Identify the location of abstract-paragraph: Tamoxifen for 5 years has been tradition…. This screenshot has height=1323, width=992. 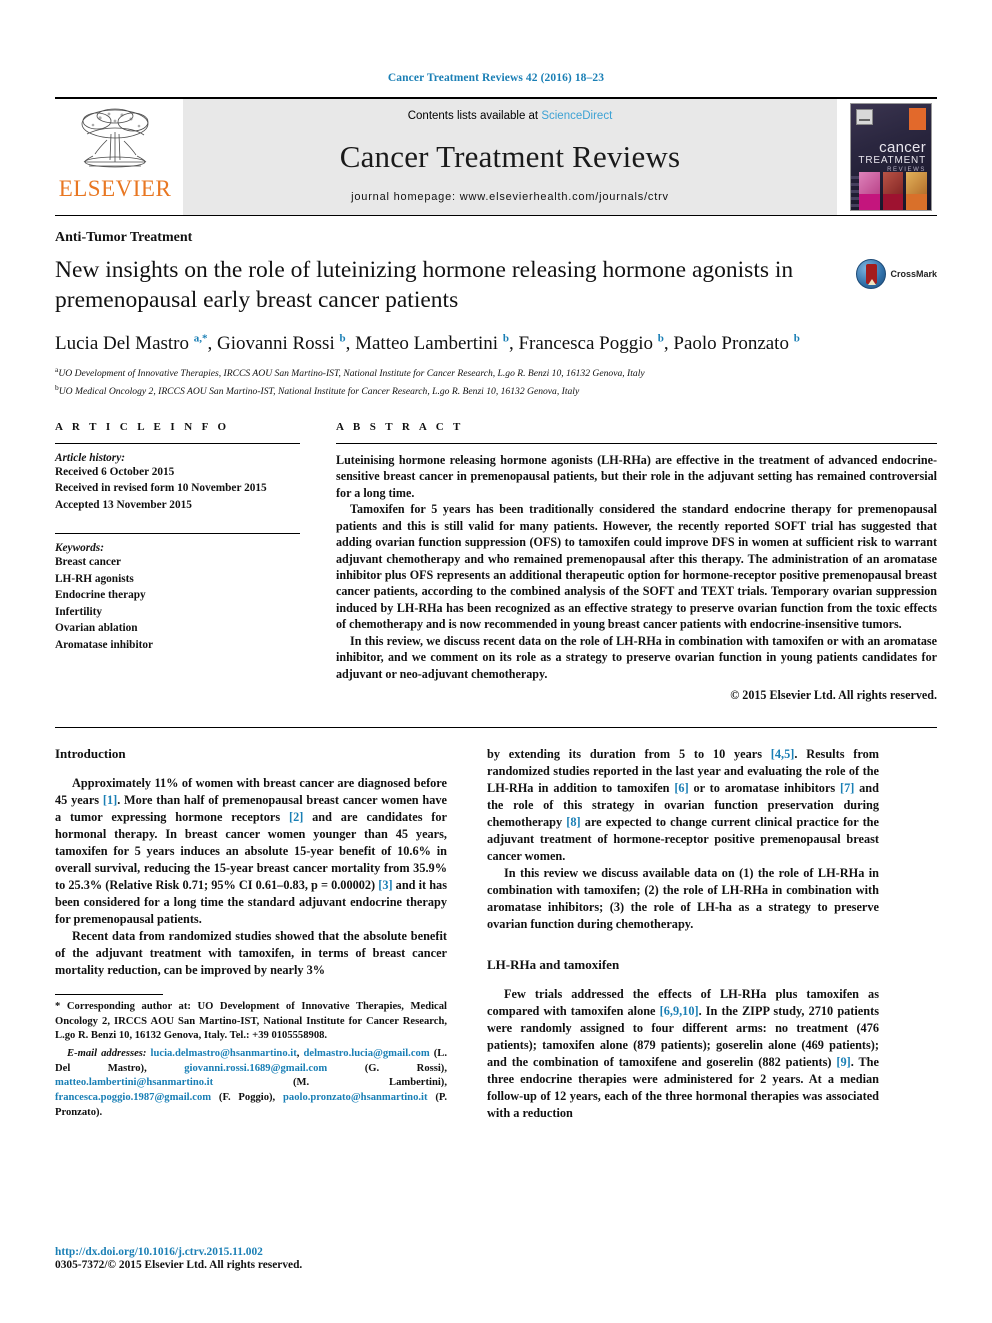
(636, 567).